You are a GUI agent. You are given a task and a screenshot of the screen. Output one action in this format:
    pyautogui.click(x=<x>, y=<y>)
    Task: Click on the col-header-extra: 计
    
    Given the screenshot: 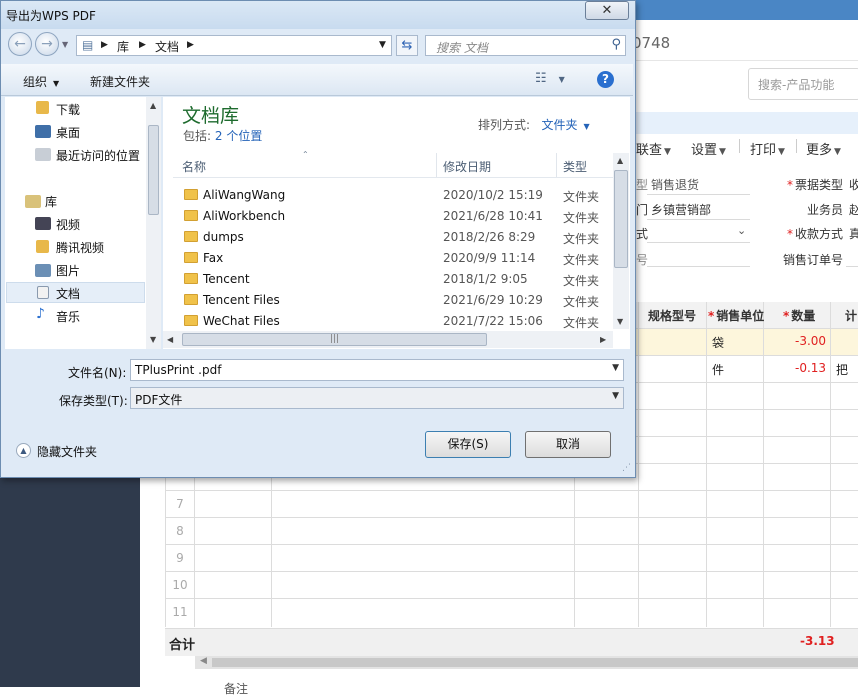 What is the action you would take?
    pyautogui.click(x=851, y=315)
    